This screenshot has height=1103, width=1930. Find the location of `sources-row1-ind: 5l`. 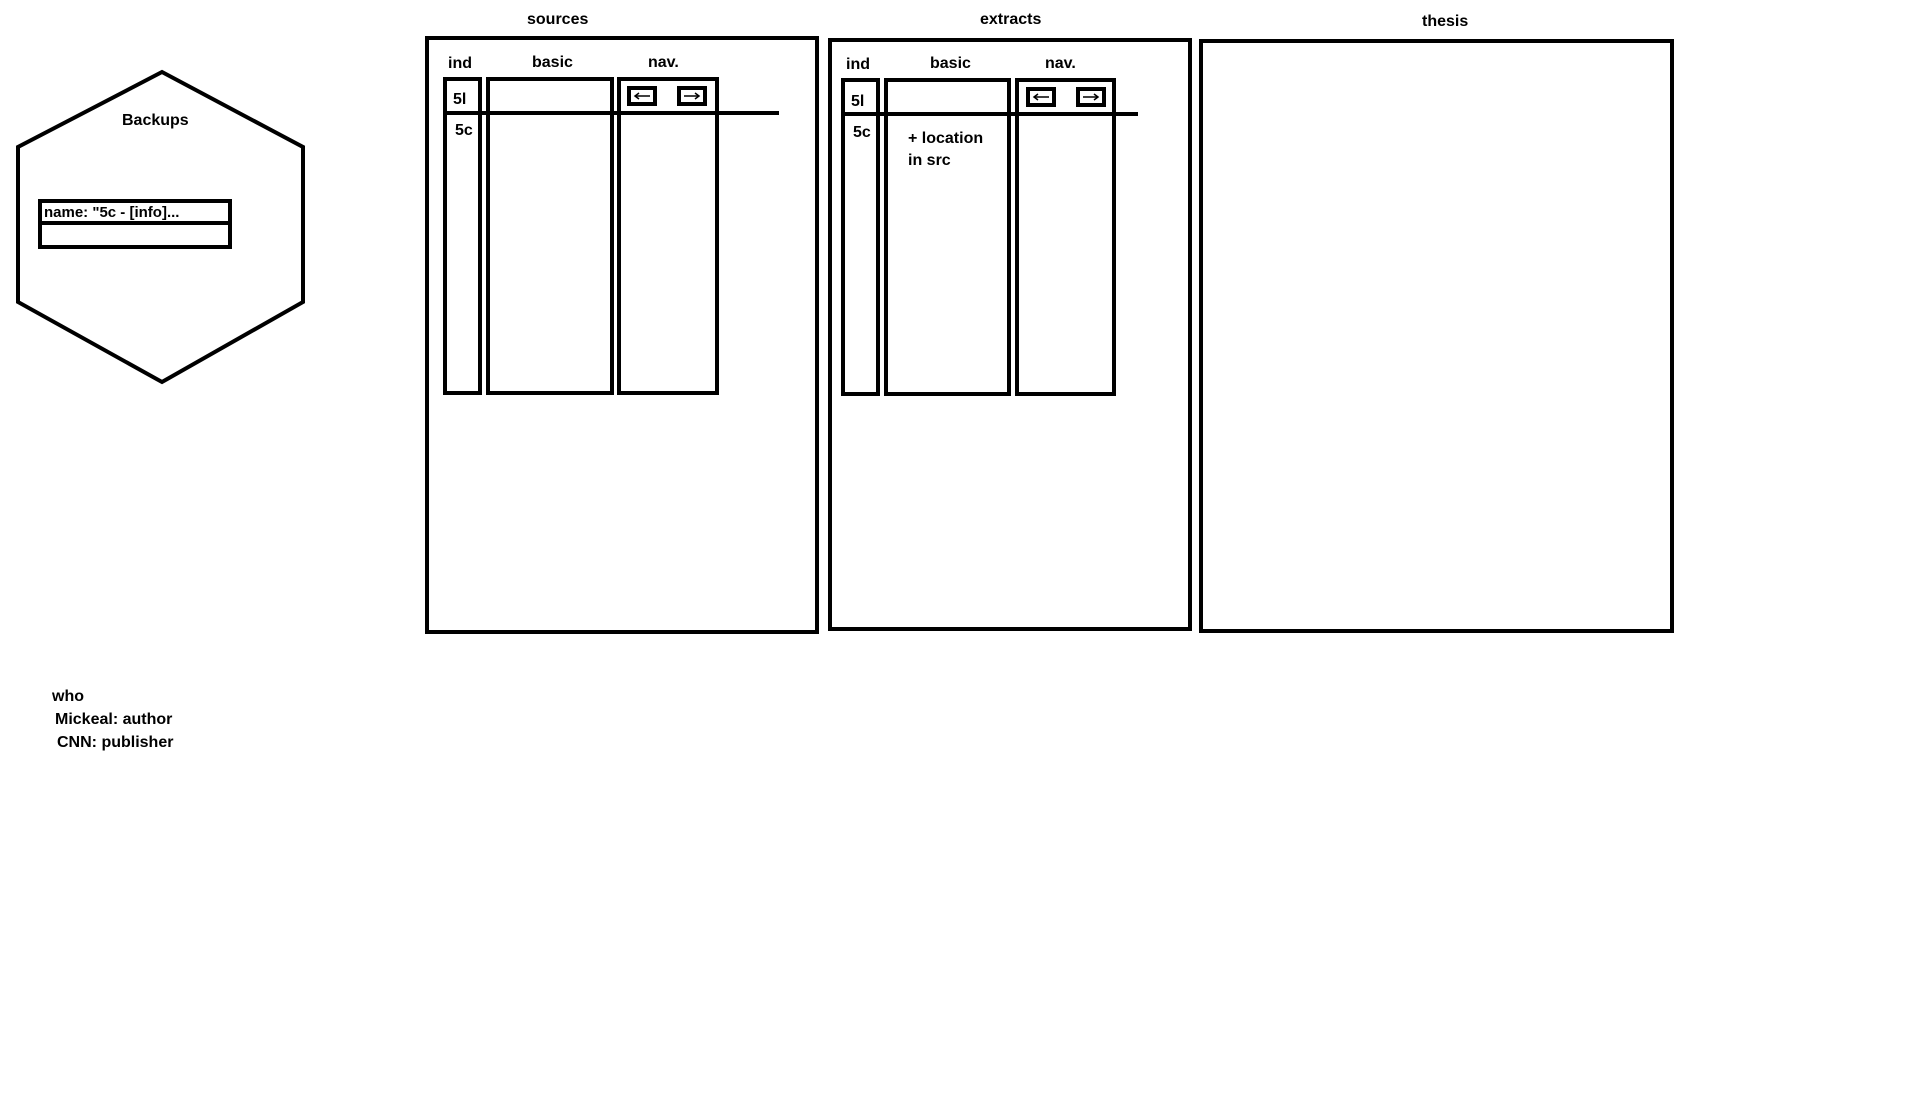

sources-row1-ind: 5l is located at coordinates (459, 100).